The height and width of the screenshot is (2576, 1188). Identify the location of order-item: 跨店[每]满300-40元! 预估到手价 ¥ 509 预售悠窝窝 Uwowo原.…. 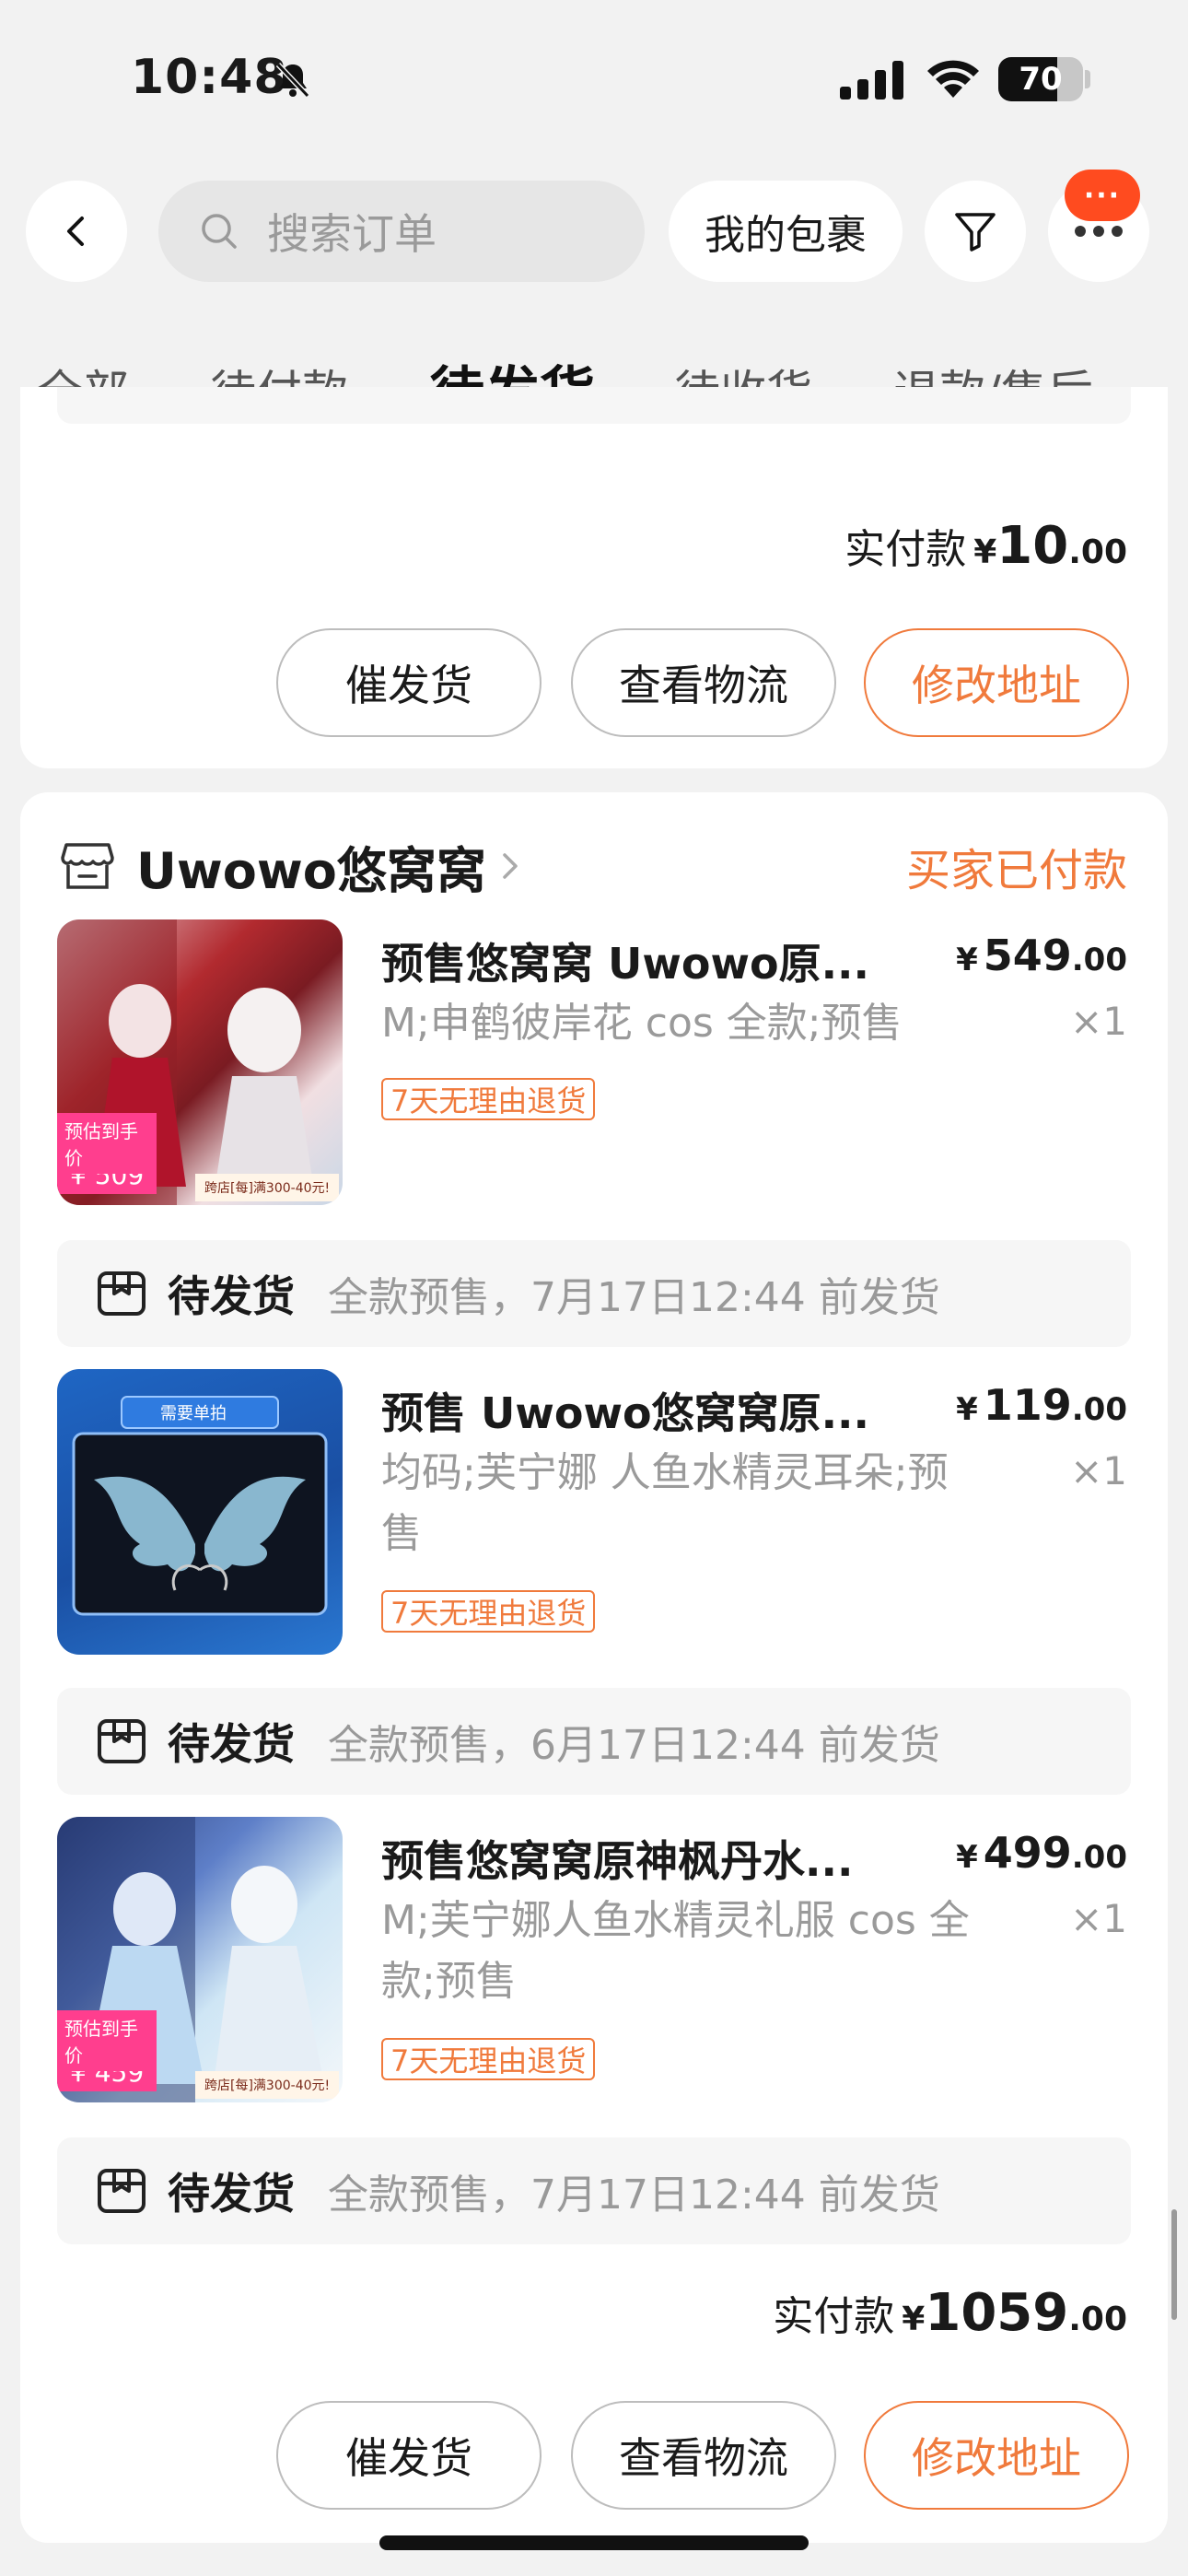
(592, 1066).